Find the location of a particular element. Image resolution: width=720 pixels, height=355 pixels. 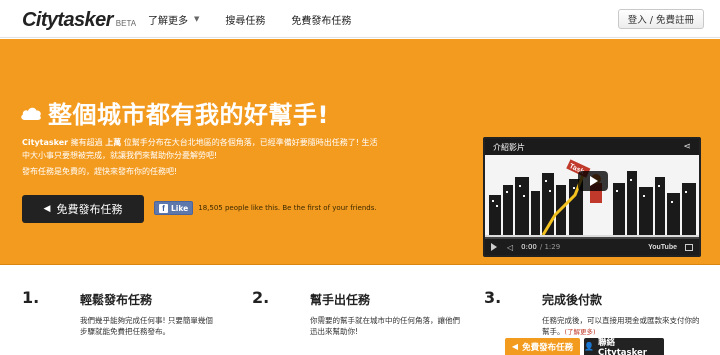

login-register-button: 登入 / 免費註冊 is located at coordinates (660, 19).